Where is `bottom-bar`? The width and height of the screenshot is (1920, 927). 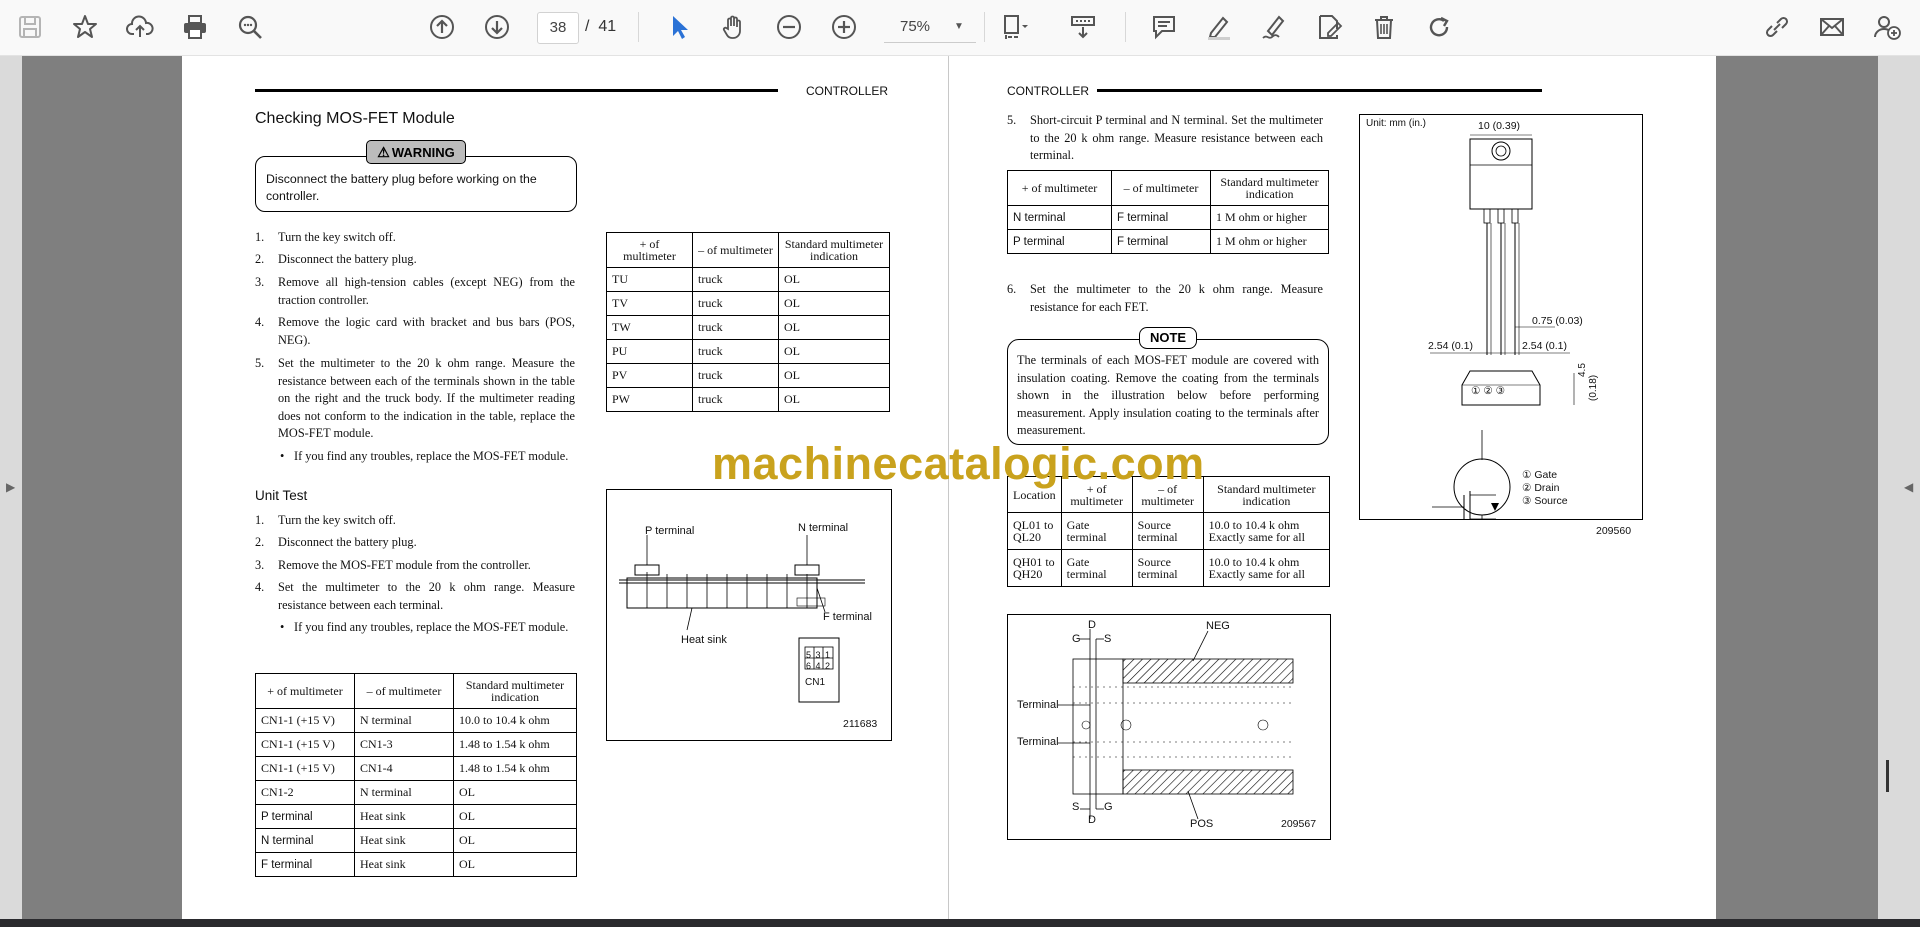 bottom-bar is located at coordinates (960, 923).